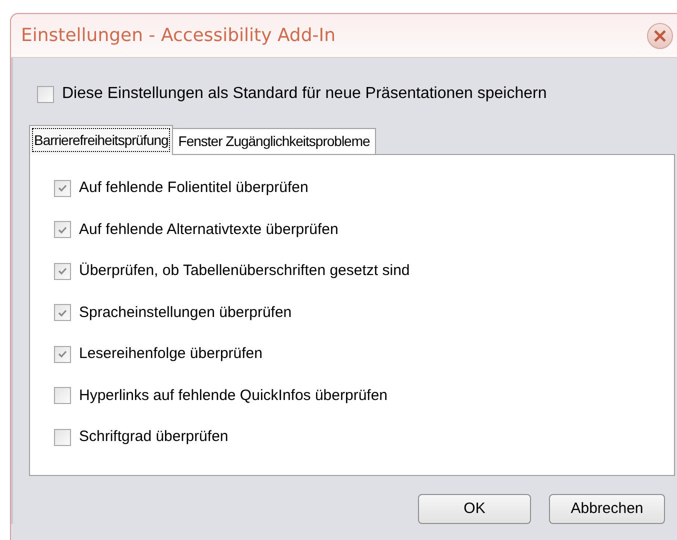 The height and width of the screenshot is (540, 677). I want to click on checkbox-label: Schriftgrad überprüfen, so click(153, 437).